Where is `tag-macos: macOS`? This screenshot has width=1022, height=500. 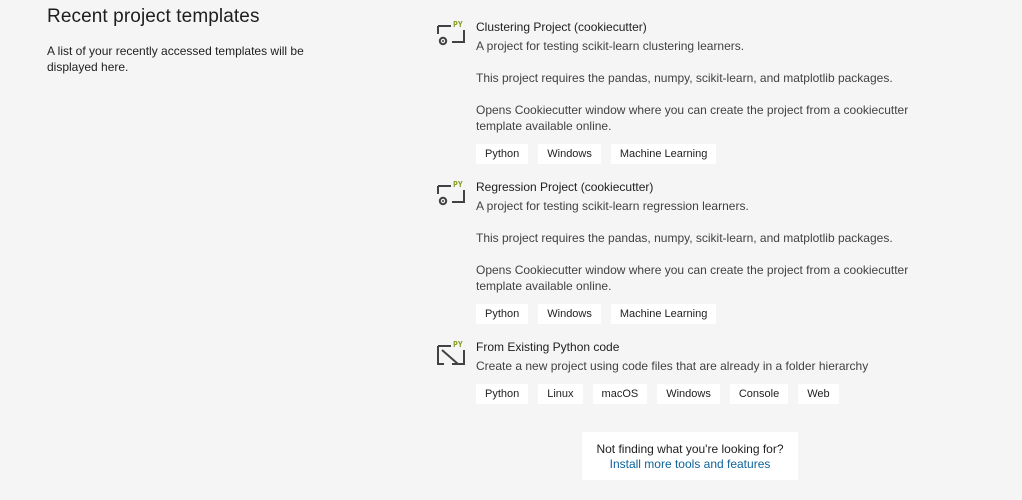 tag-macos: macOS is located at coordinates (620, 394).